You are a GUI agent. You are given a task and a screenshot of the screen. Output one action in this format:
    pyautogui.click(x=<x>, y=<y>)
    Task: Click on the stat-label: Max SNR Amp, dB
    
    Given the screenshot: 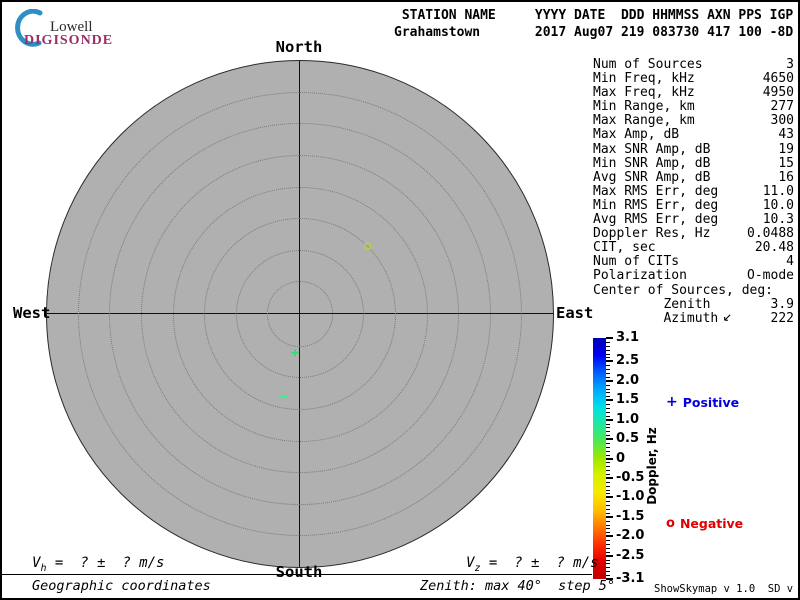 What is the action you would take?
    pyautogui.click(x=652, y=149)
    